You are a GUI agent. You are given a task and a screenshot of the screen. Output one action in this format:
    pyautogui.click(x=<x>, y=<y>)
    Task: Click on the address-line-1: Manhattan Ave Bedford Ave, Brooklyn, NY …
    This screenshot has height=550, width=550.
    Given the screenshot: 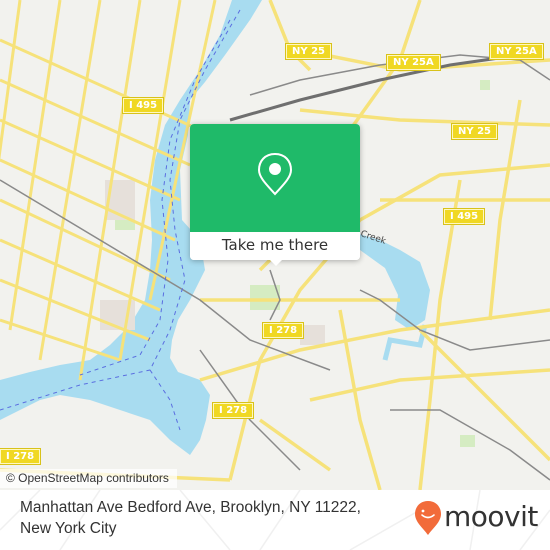 What is the action you would take?
    pyautogui.click(x=190, y=507)
    